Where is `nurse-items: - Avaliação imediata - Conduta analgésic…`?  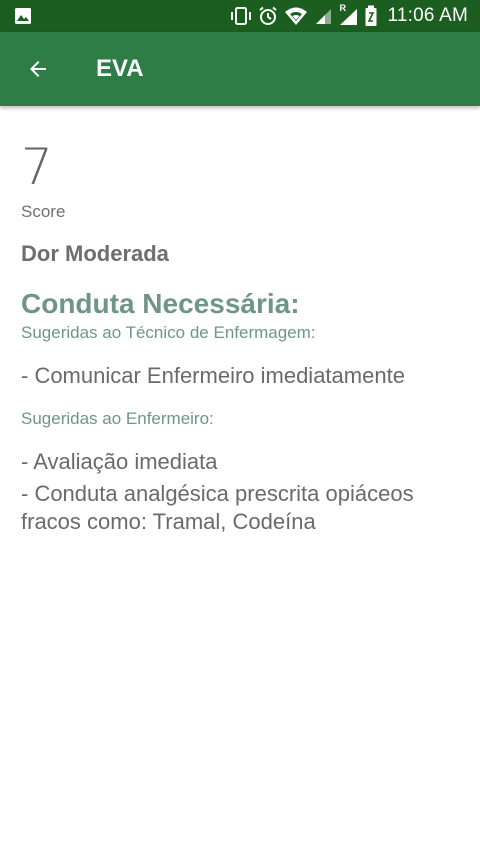 nurse-items: - Avaliação imediata - Conduta analgésic… is located at coordinates (241, 492).